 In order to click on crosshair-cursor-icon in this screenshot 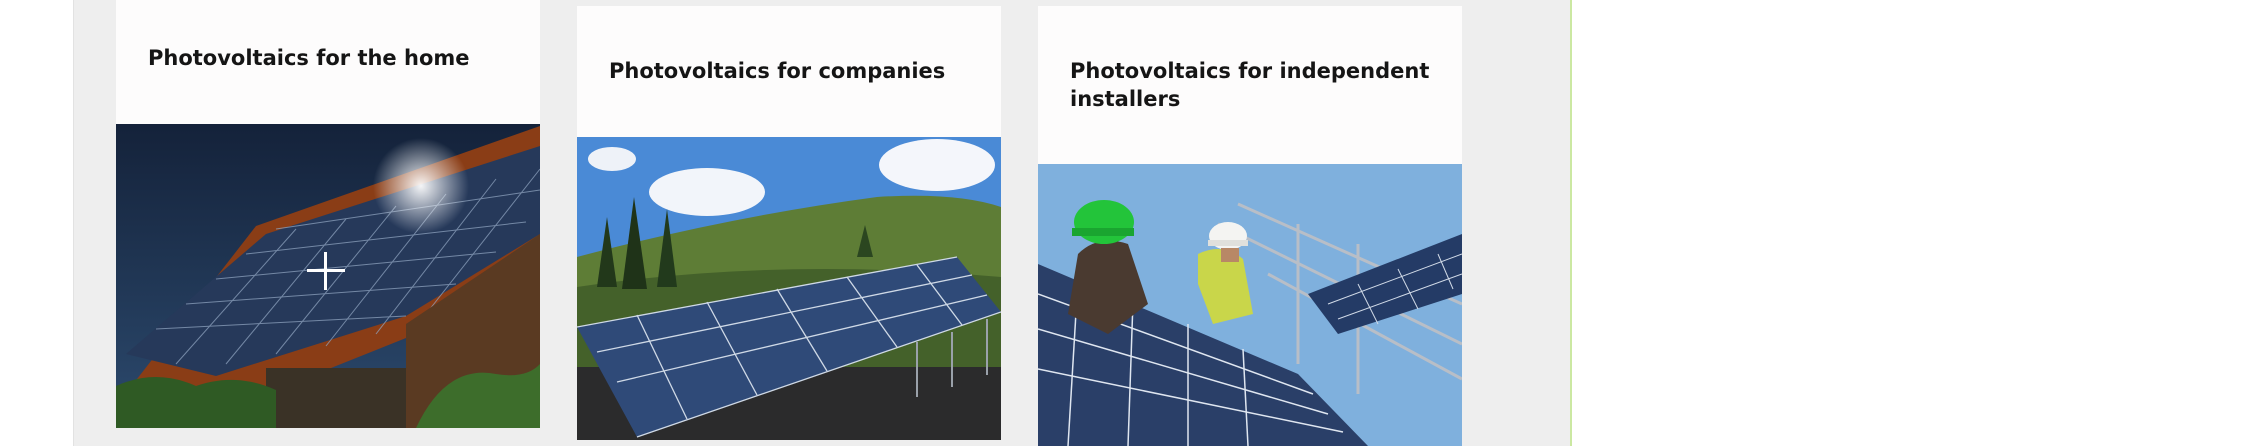, I will do `click(326, 271)`.